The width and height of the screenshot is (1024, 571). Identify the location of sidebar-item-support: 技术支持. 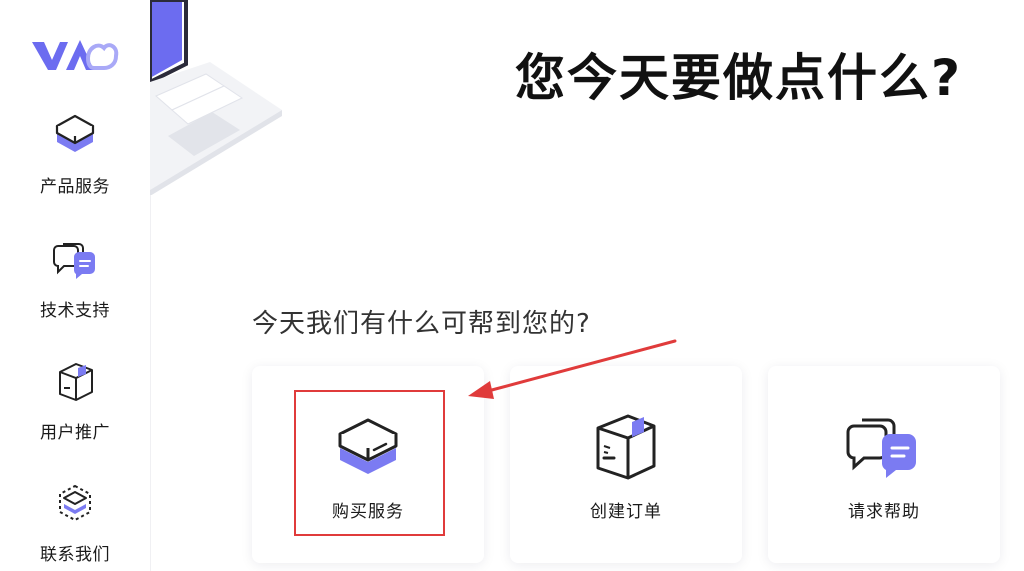
(75, 286).